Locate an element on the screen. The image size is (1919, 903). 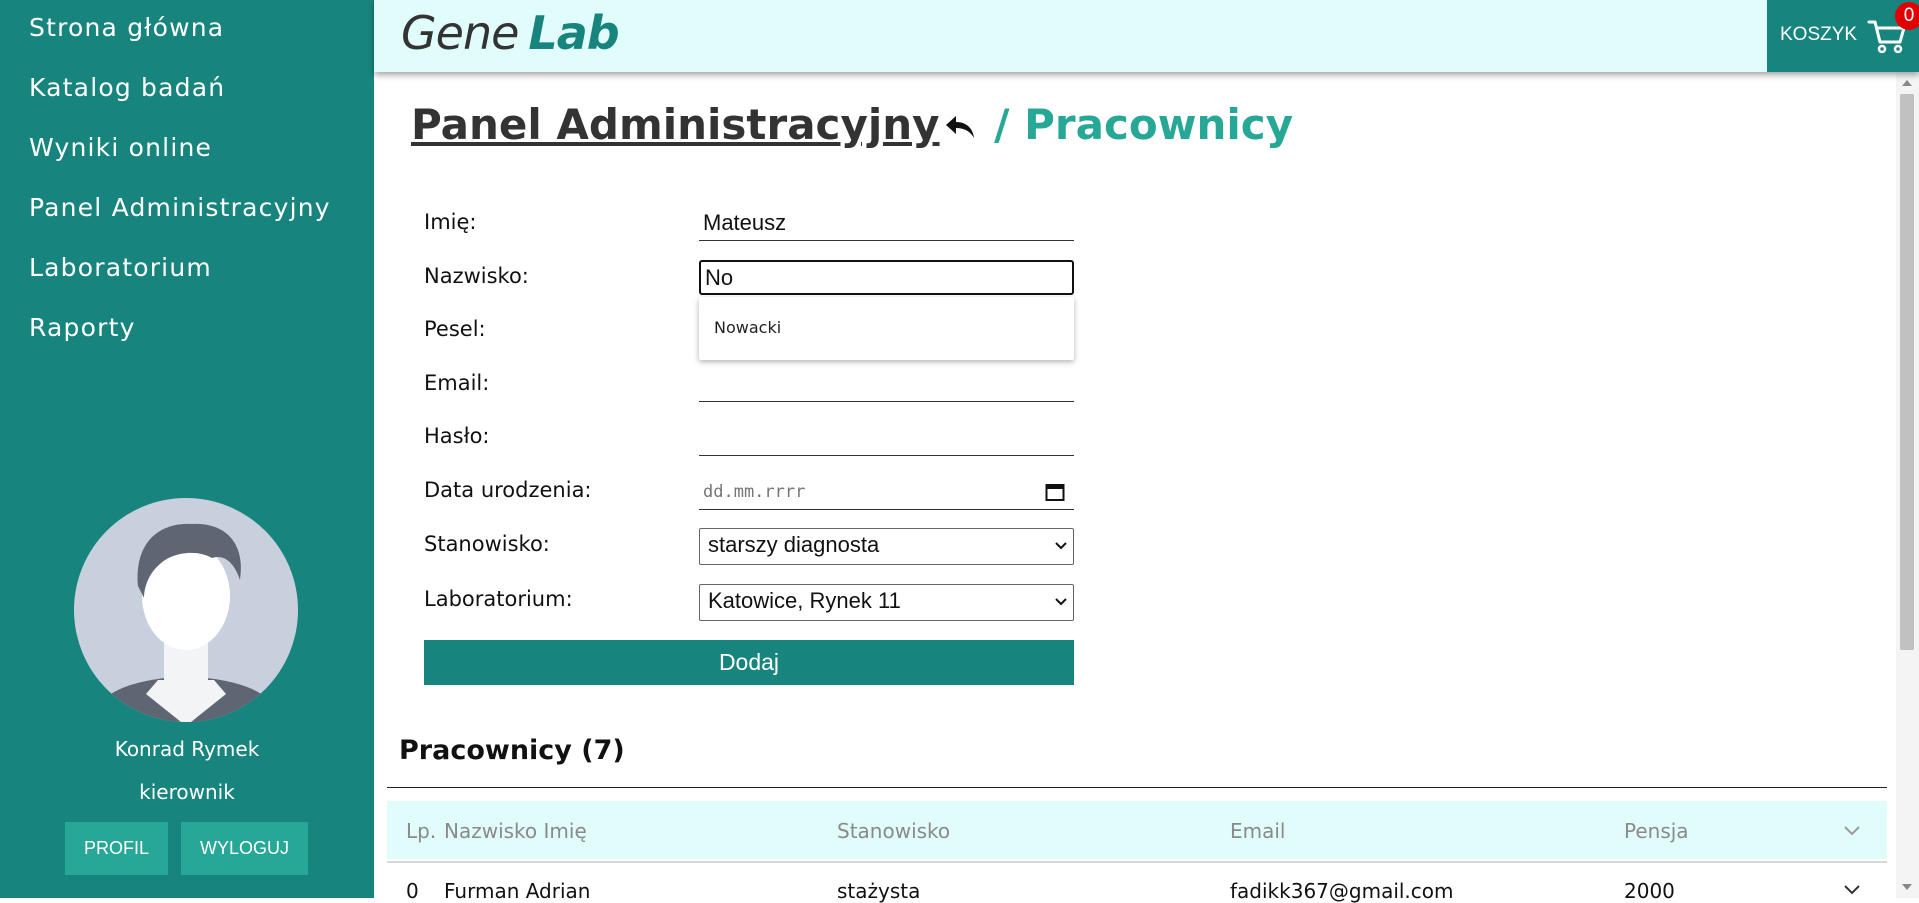
back-arrow-icon is located at coordinates (960, 127).